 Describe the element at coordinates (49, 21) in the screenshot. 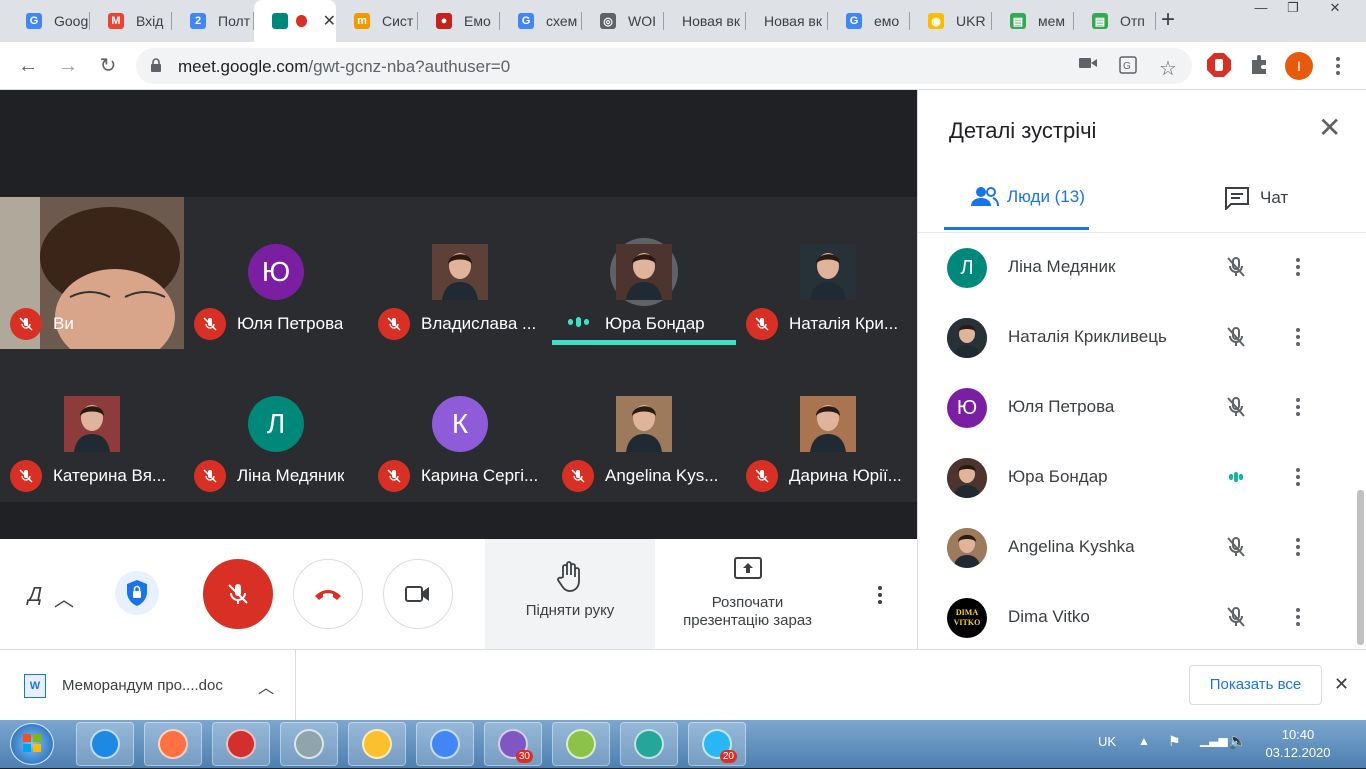

I see `browser-tab: G Goog` at that location.